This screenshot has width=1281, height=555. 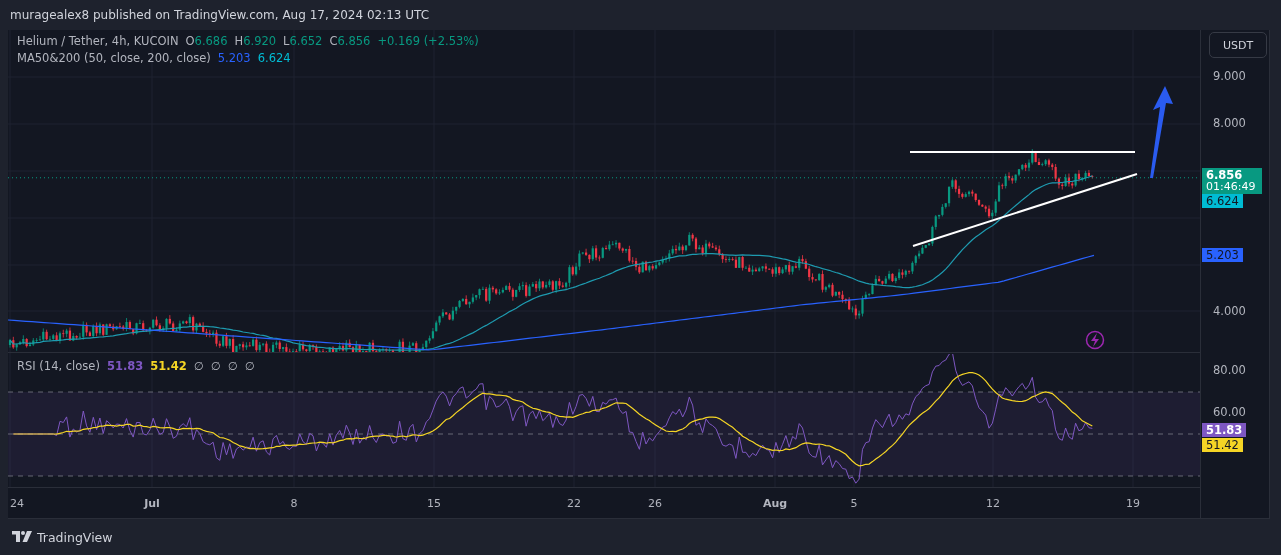 I want to click on time-label: 12, so click(x=993, y=503).